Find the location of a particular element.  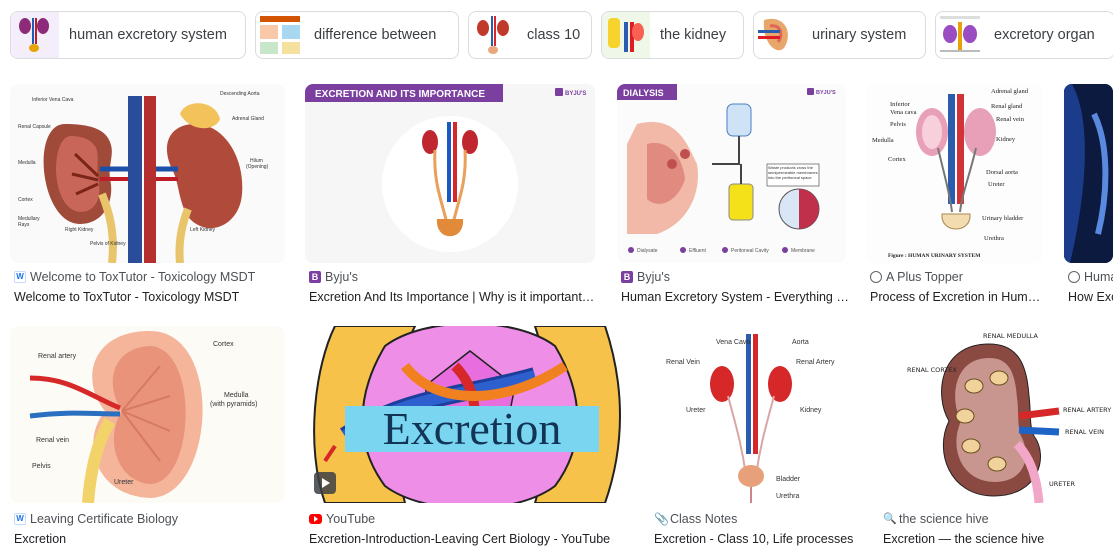

diagram-label: RENAL ARTERY is located at coordinates (1087, 410).